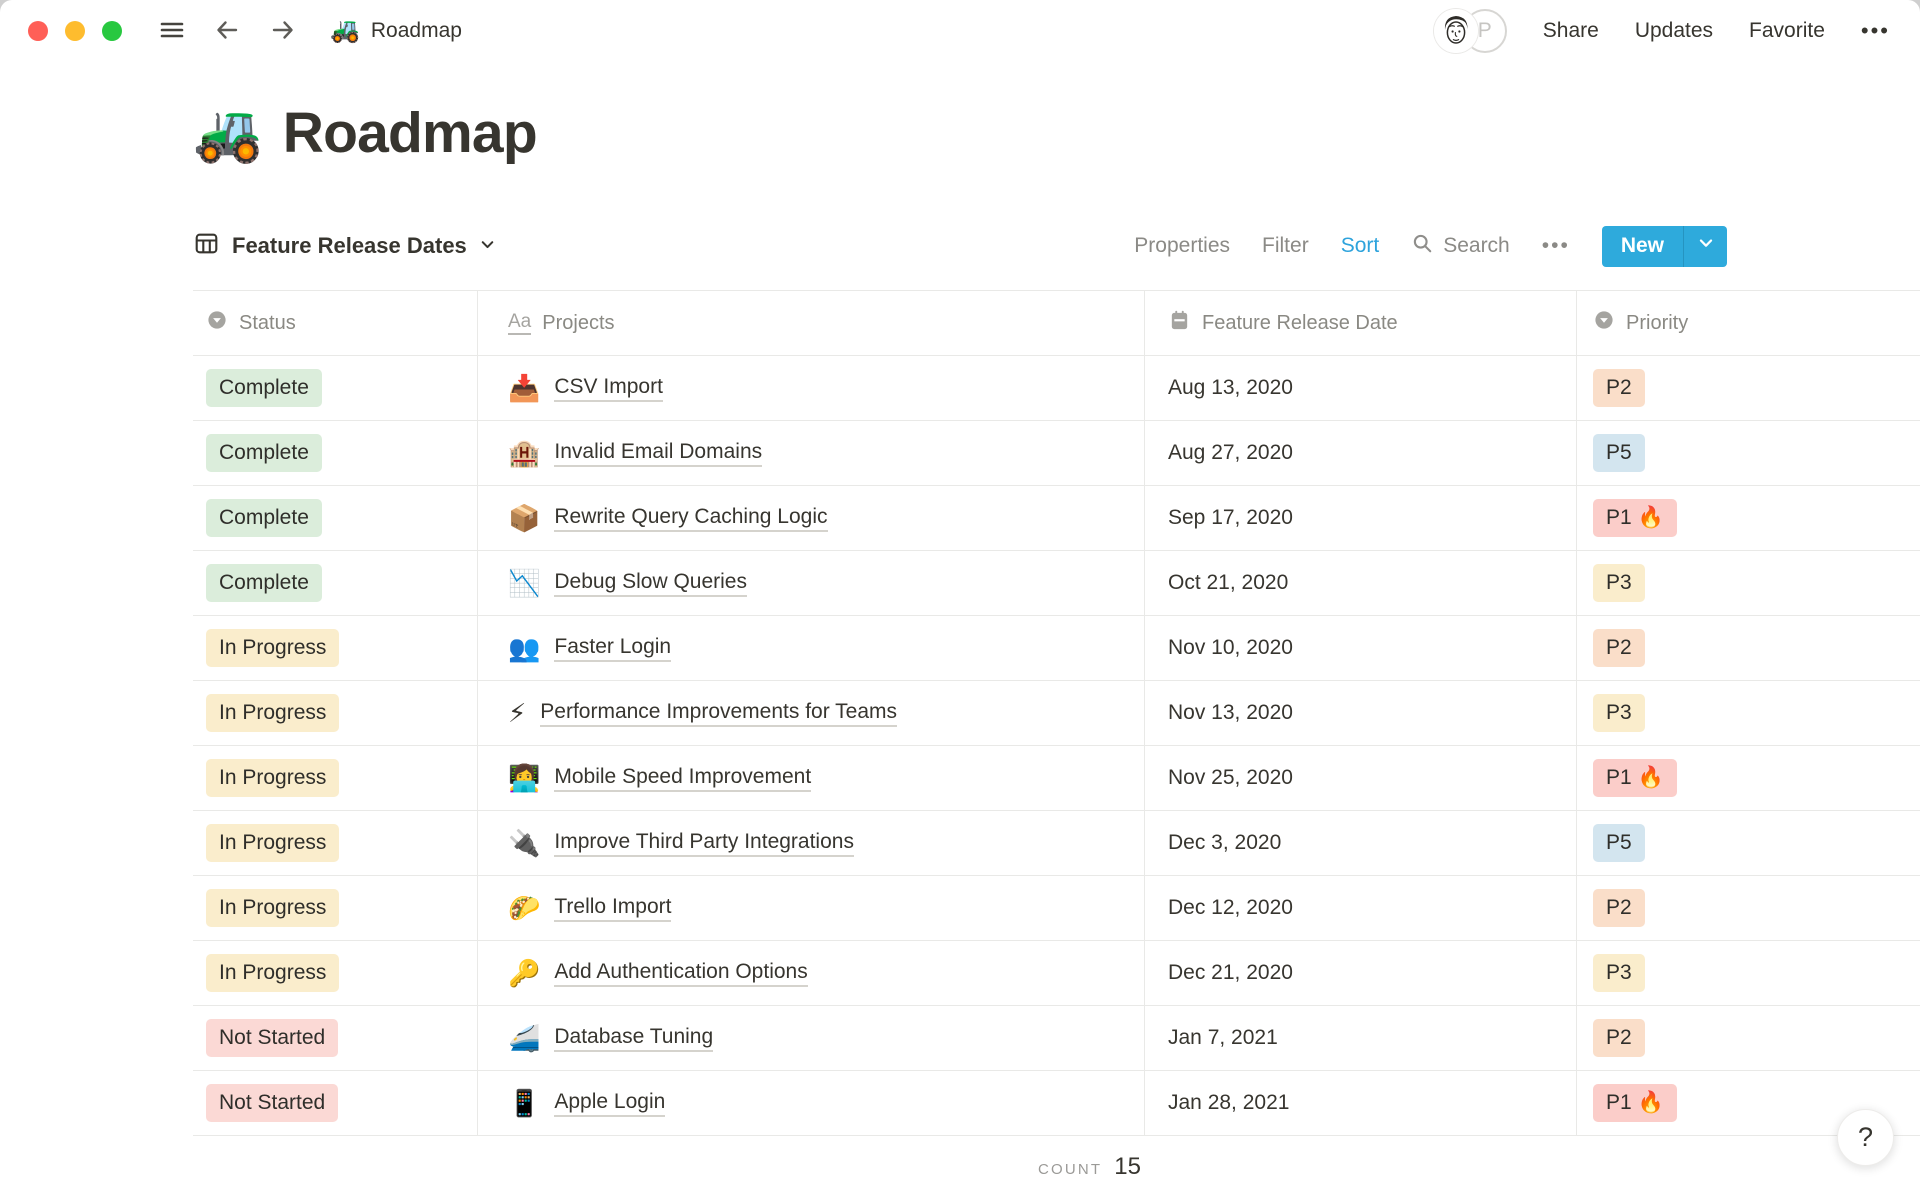 The image size is (1920, 1200). What do you see at coordinates (228, 133) in the screenshot?
I see `page-icon-tractor: 🚜` at bounding box center [228, 133].